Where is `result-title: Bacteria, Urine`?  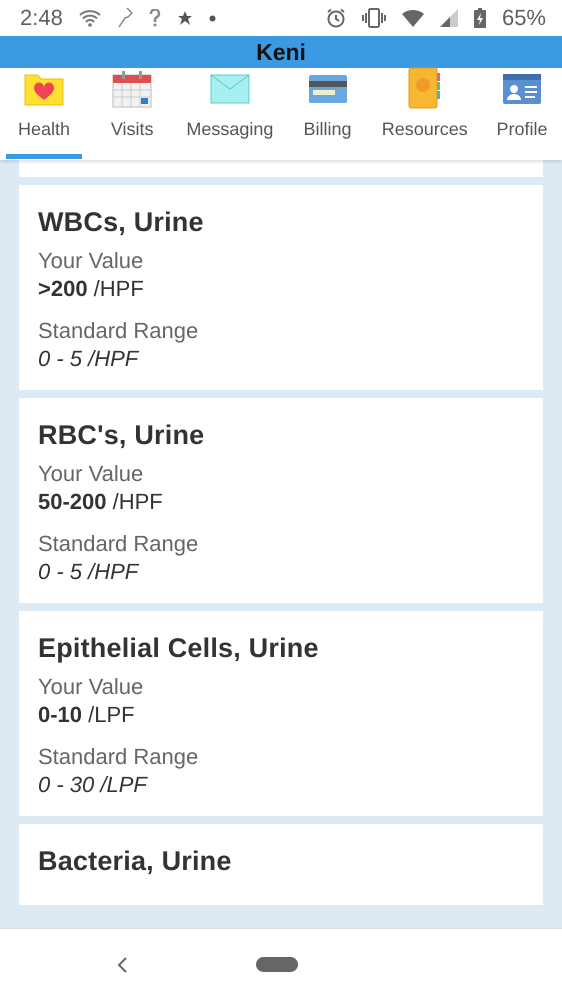
result-title: Bacteria, Urine is located at coordinates (135, 861).